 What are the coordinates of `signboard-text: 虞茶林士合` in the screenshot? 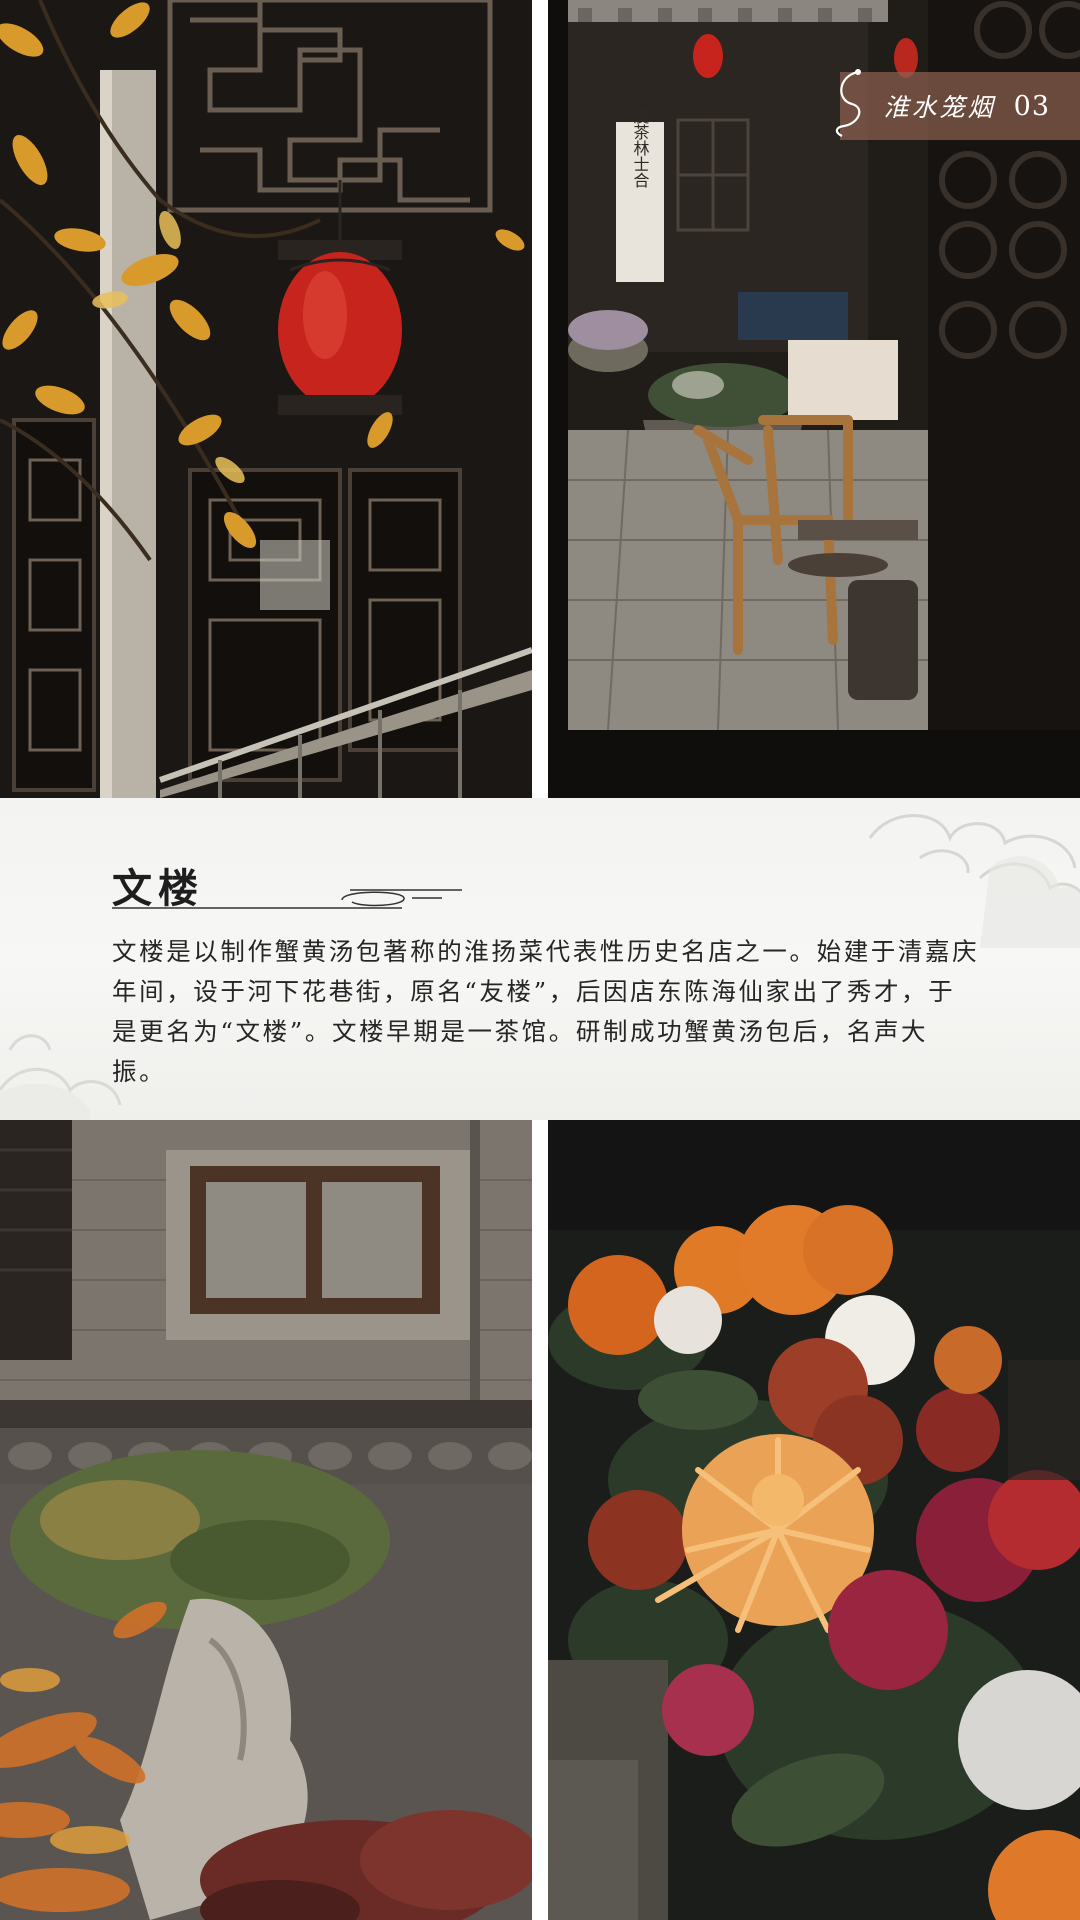 It's located at (640, 148).